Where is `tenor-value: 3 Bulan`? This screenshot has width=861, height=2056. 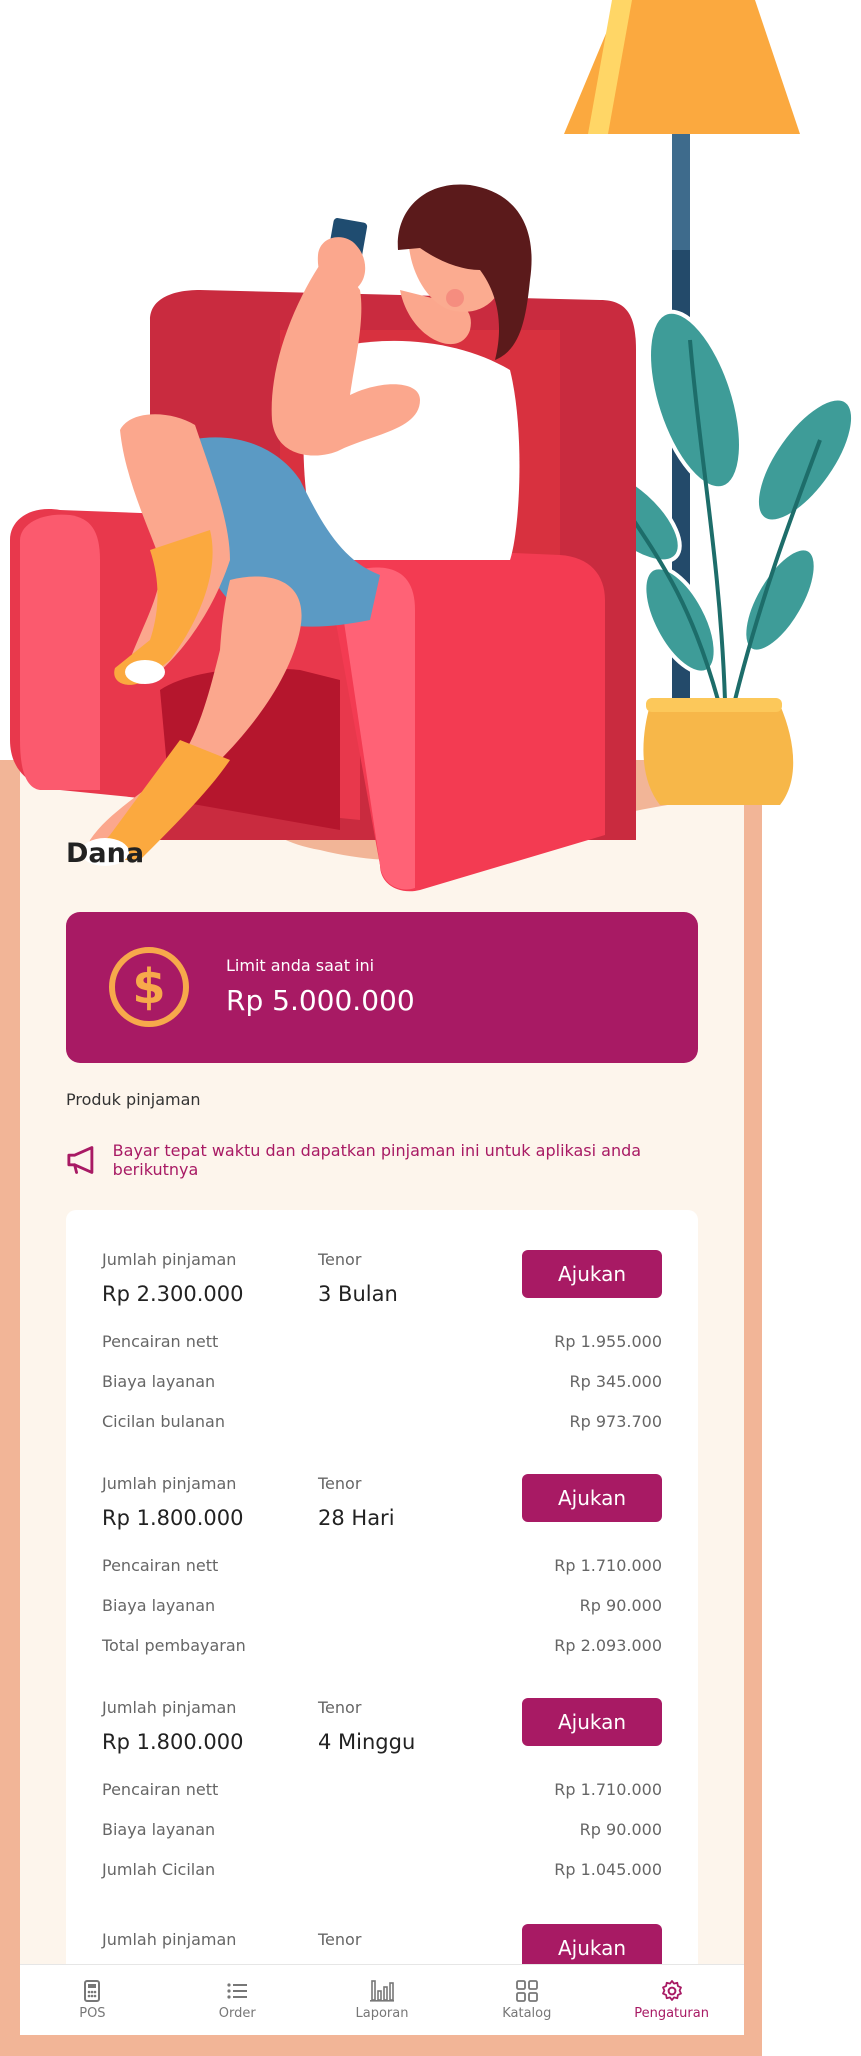 tenor-value: 3 Bulan is located at coordinates (358, 1294).